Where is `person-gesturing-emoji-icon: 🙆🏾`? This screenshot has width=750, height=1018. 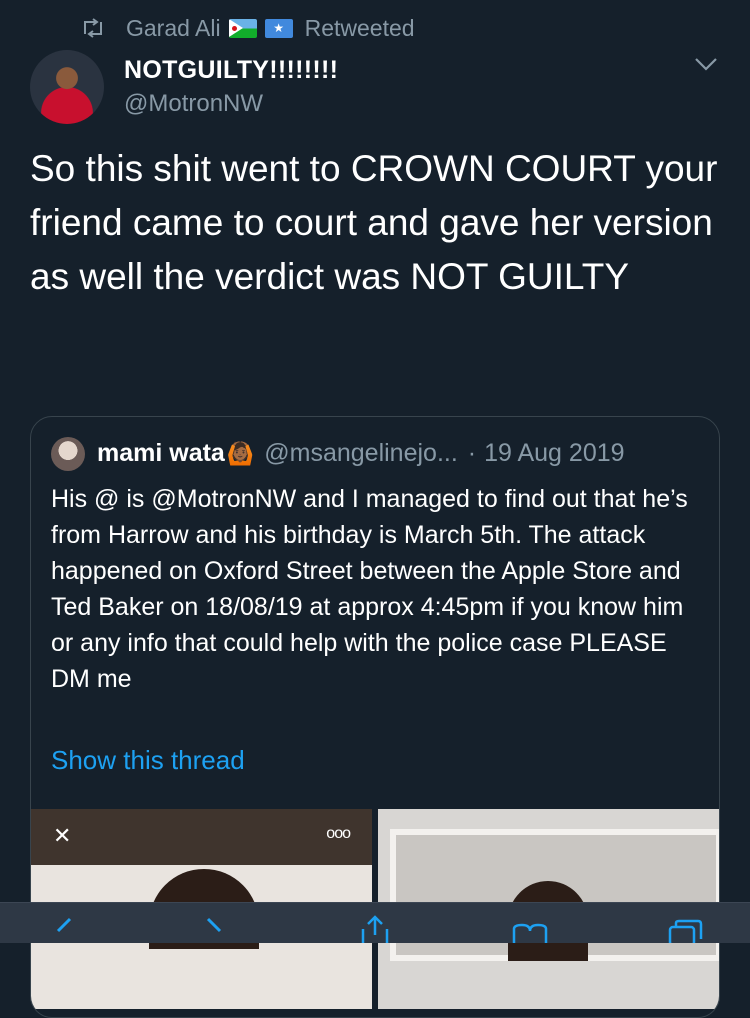
person-gesturing-emoji-icon: 🙆🏾 is located at coordinates (240, 453).